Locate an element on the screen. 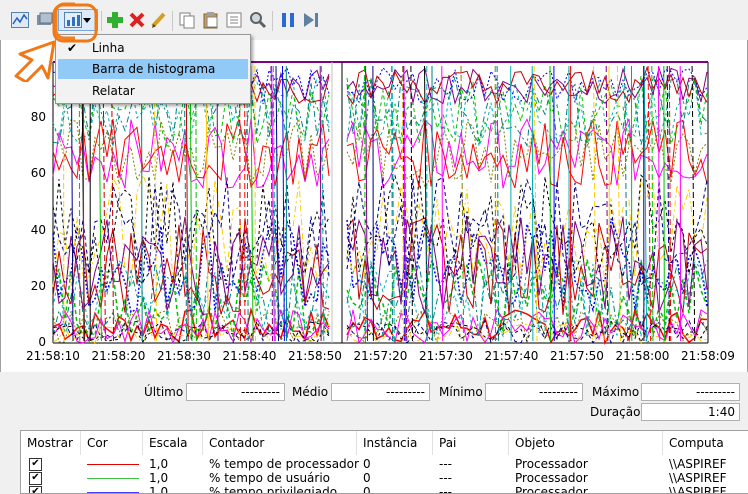 The height and width of the screenshot is (494, 748). average-value: --------- is located at coordinates (380, 392).